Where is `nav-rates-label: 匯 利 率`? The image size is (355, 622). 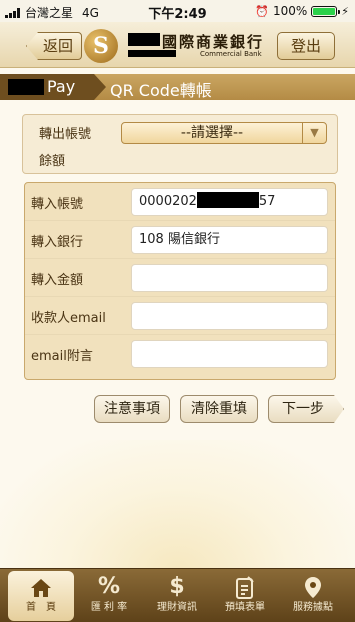
nav-rates-label: 匯 利 率 is located at coordinates (109, 607).